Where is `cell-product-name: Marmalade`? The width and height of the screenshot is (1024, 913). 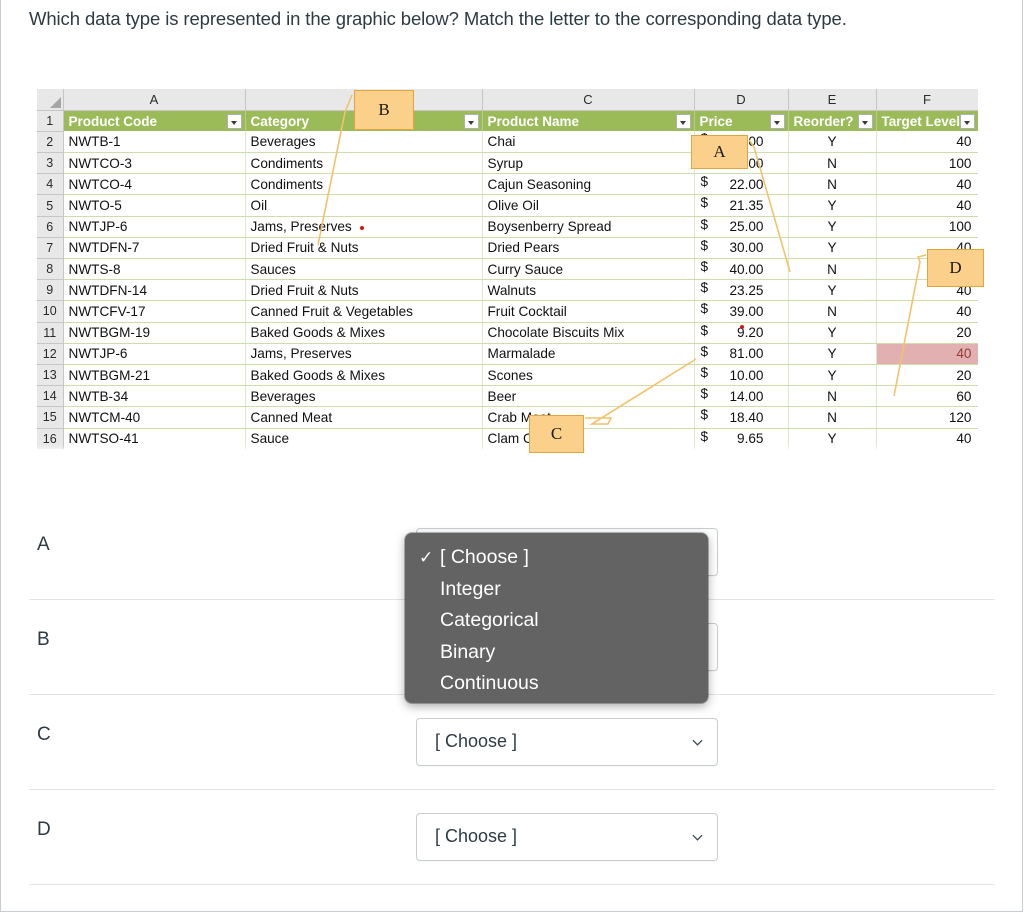
cell-product-name: Marmalade is located at coordinates (588, 354).